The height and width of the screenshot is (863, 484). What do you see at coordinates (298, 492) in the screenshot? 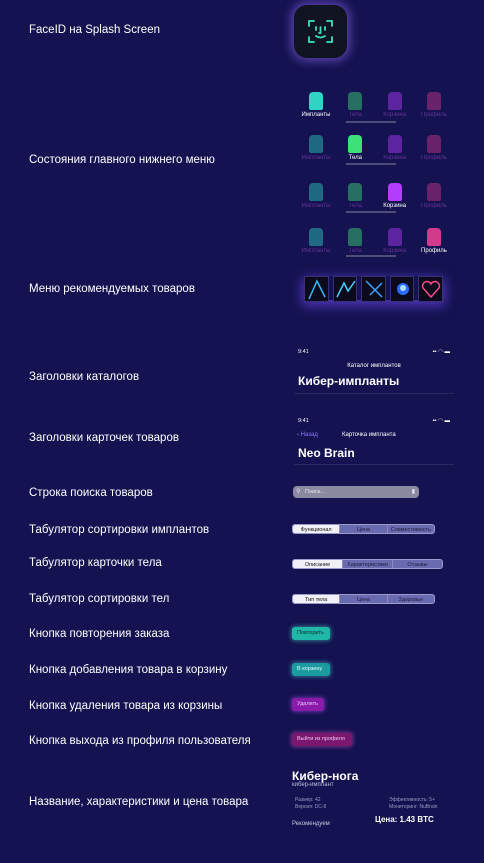
I see `search-icon: ⚲` at bounding box center [298, 492].